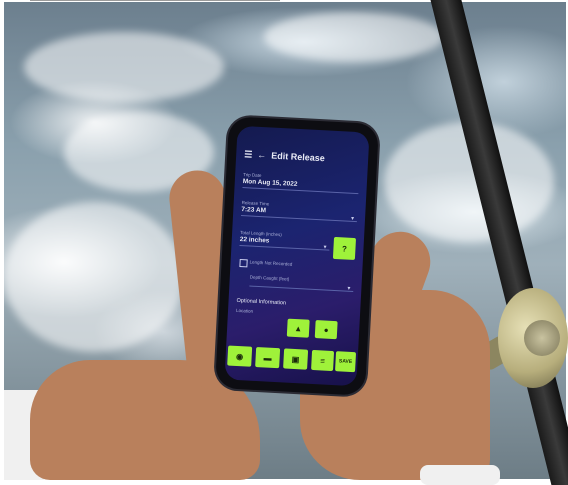 The height and width of the screenshot is (485, 568). Describe the element at coordinates (269, 278) in the screenshot. I see `depth-label: Depth Caught (feet)` at that location.